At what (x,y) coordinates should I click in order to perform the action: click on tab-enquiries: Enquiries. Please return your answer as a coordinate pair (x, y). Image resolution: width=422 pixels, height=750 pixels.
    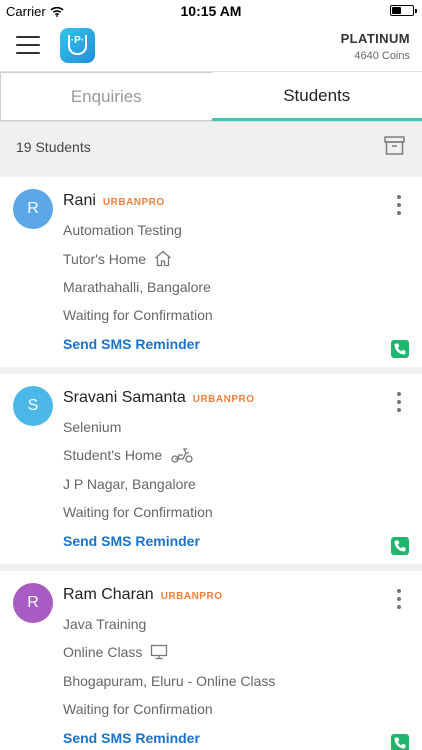
    Looking at the image, I should click on (106, 96).